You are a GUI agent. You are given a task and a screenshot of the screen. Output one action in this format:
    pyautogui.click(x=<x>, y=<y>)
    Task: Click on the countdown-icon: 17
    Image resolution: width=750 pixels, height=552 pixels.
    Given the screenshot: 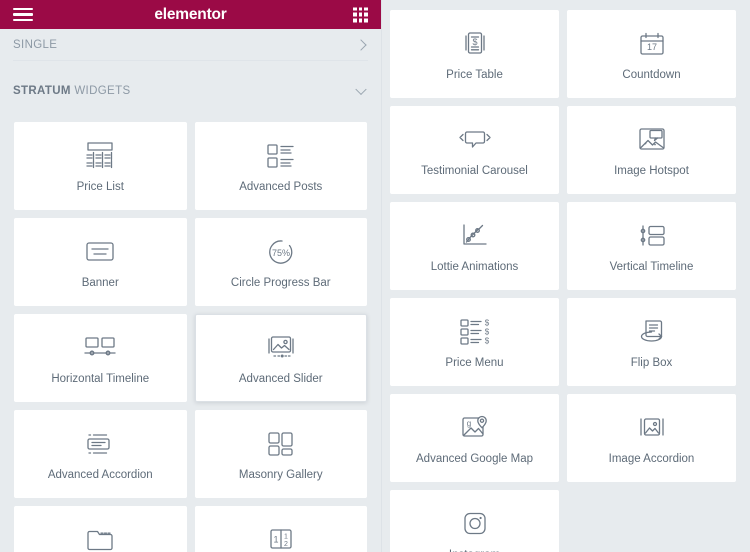 What is the action you would take?
    pyautogui.click(x=652, y=44)
    